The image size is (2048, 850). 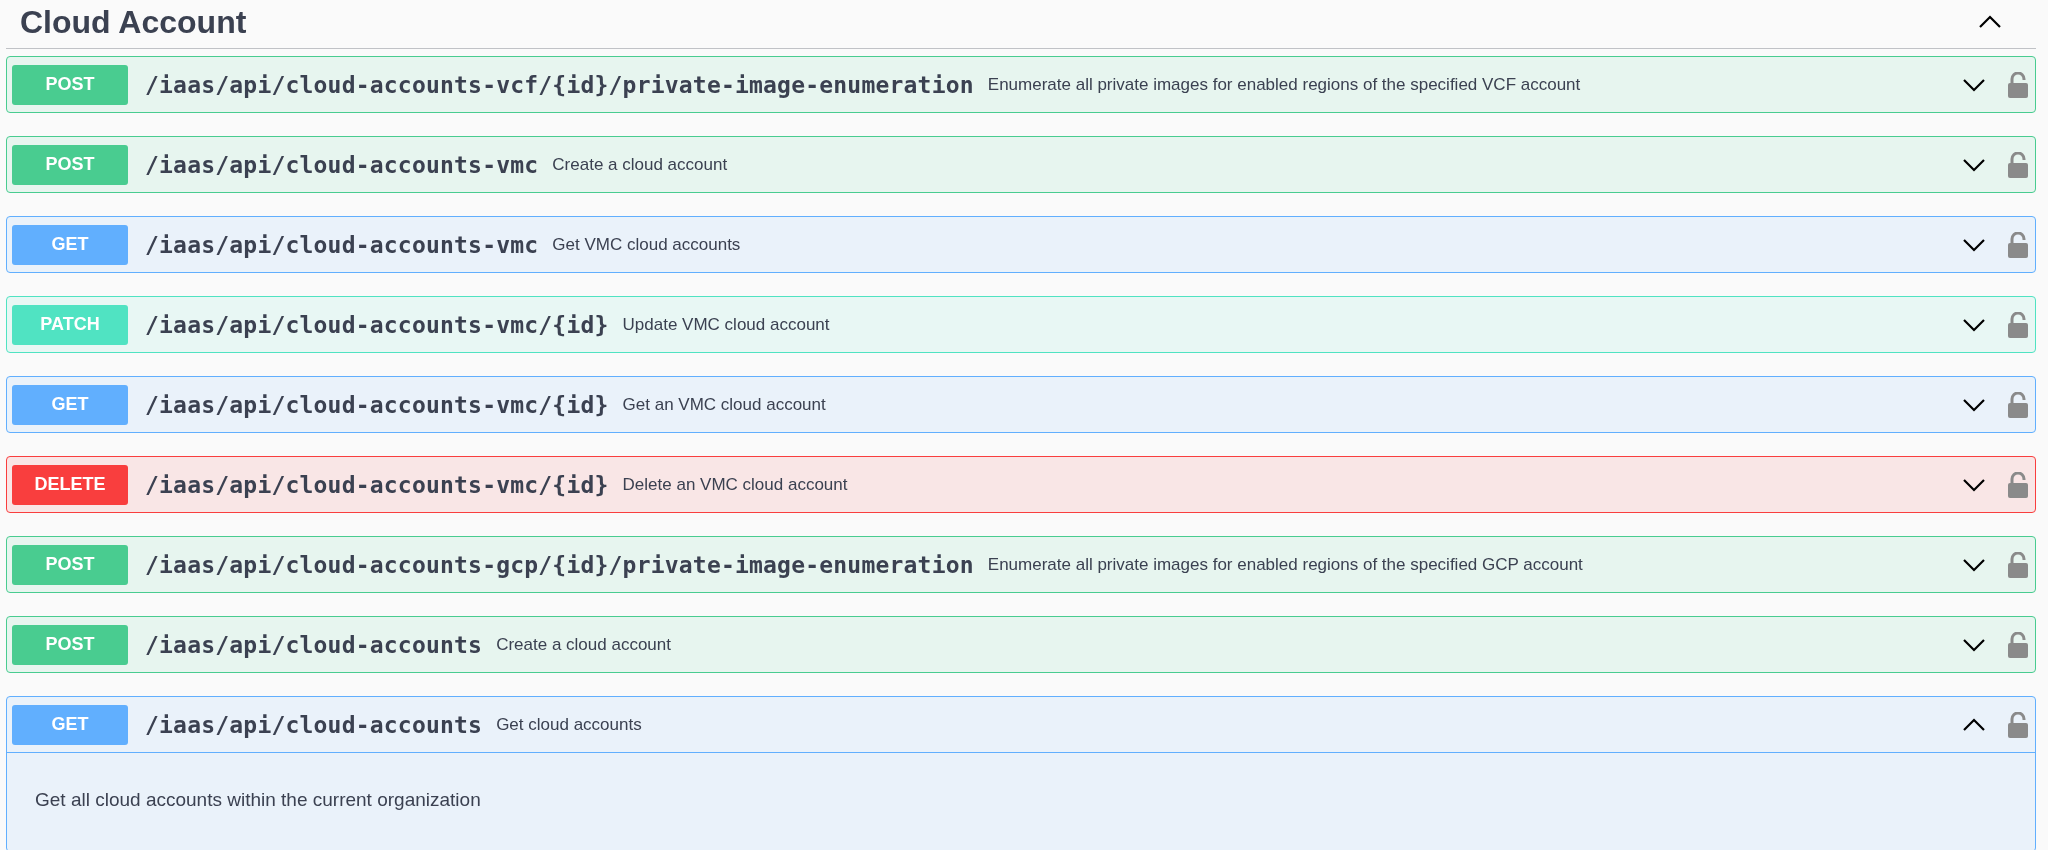 I want to click on operation-header: POST /iaas/api/cloud-accounts-vcf/{id}/private-image-enumeration Enumerate all private images for enabled regions of the specified VCF account, so click(x=1021, y=84).